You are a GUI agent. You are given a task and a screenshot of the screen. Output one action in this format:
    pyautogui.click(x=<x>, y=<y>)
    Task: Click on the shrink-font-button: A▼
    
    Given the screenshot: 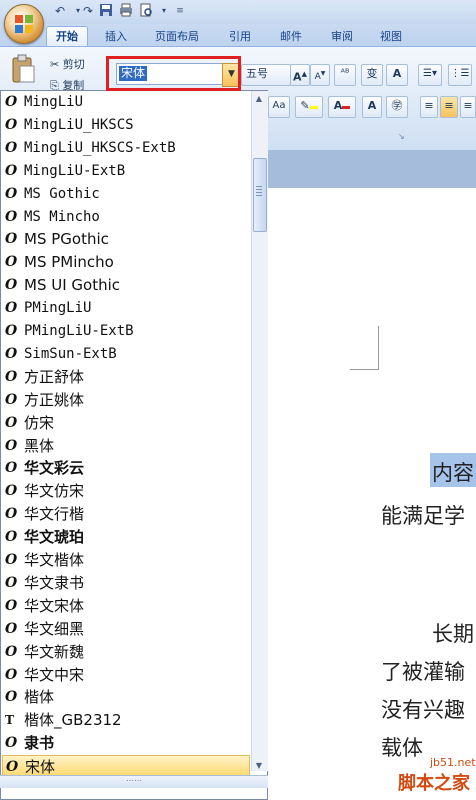 What is the action you would take?
    pyautogui.click(x=320, y=75)
    